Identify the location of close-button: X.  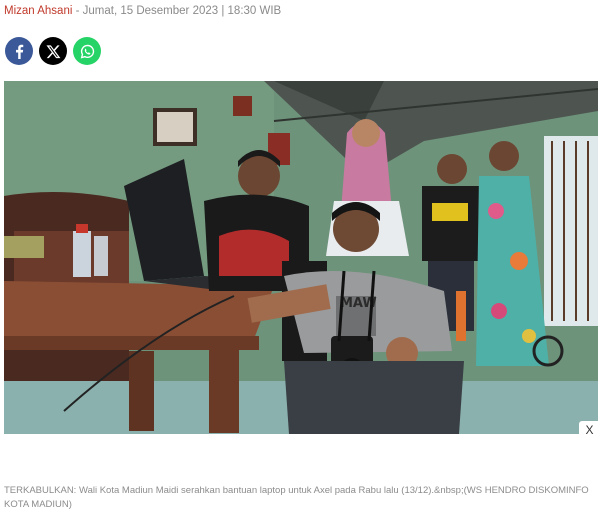
(589, 430).